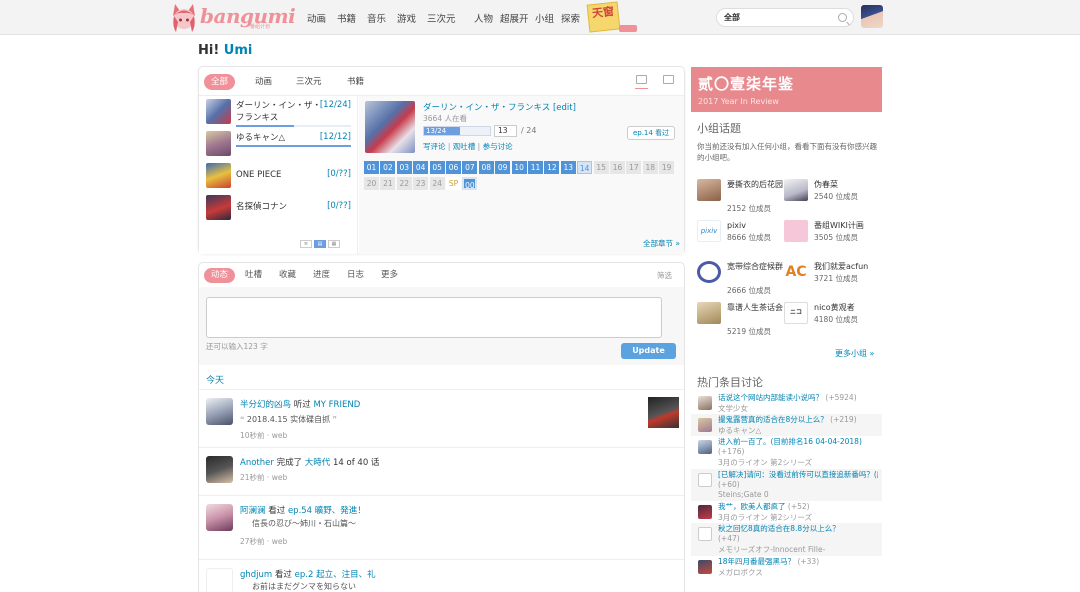 Image resolution: width=1080 pixels, height=592 pixels. What do you see at coordinates (844, 225) in the screenshot?
I see `group-name: 番组WIKI计画` at bounding box center [844, 225].